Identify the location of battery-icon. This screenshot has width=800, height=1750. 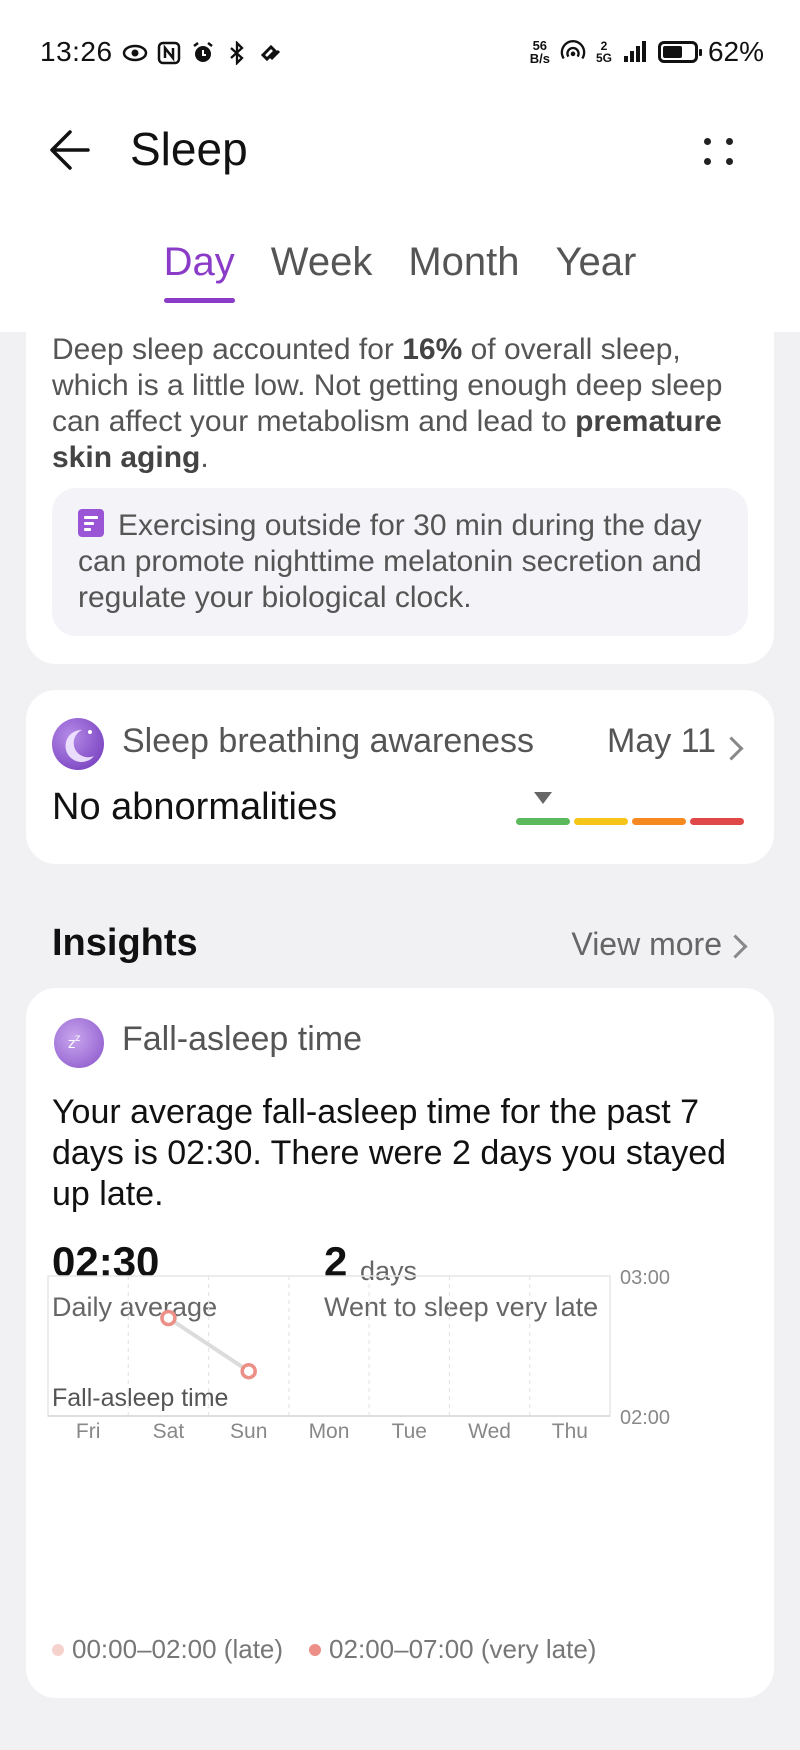
(679, 52).